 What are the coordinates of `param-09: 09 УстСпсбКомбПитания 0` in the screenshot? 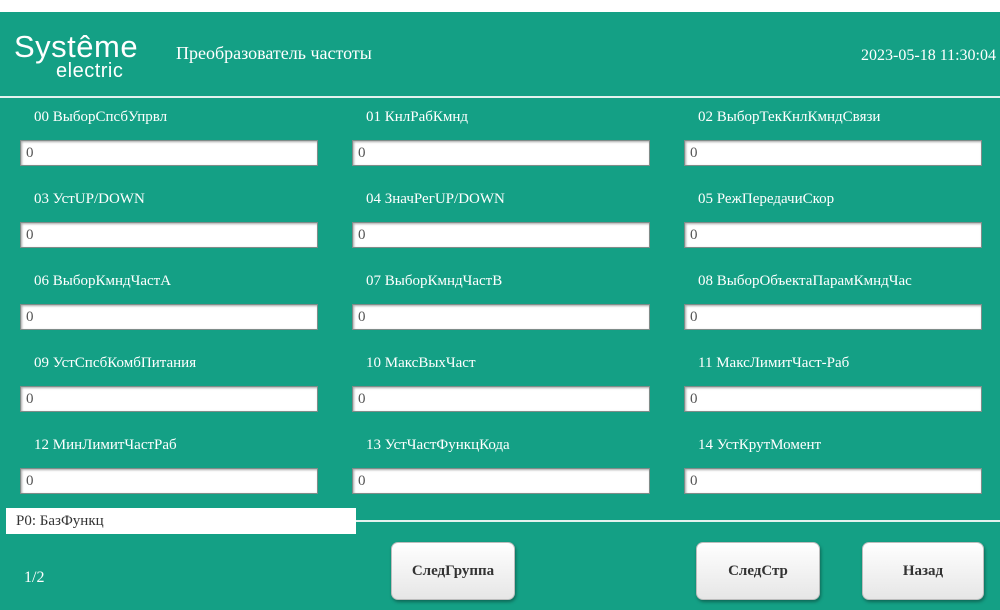 It's located at (169, 382).